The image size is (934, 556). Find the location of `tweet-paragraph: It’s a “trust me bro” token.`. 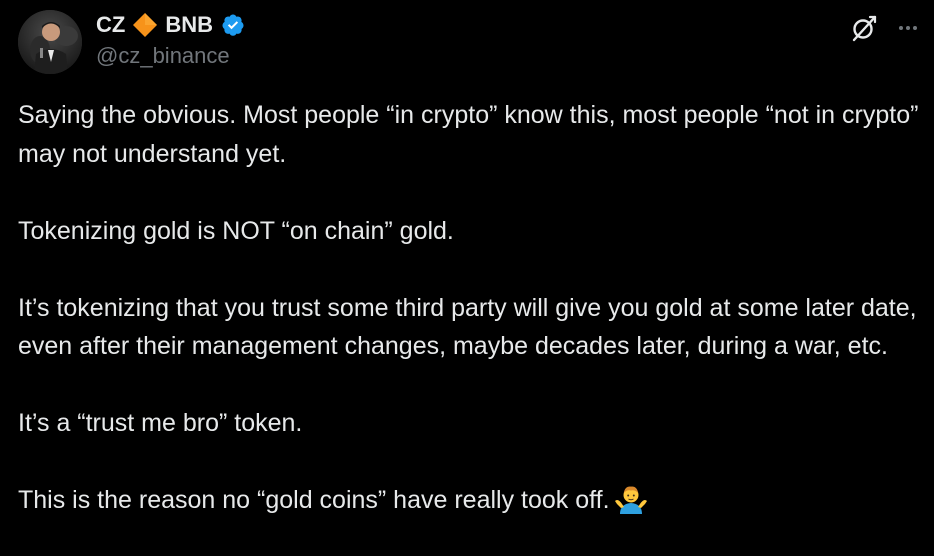

tweet-paragraph: It’s a “trust me bro” token. is located at coordinates (160, 423).